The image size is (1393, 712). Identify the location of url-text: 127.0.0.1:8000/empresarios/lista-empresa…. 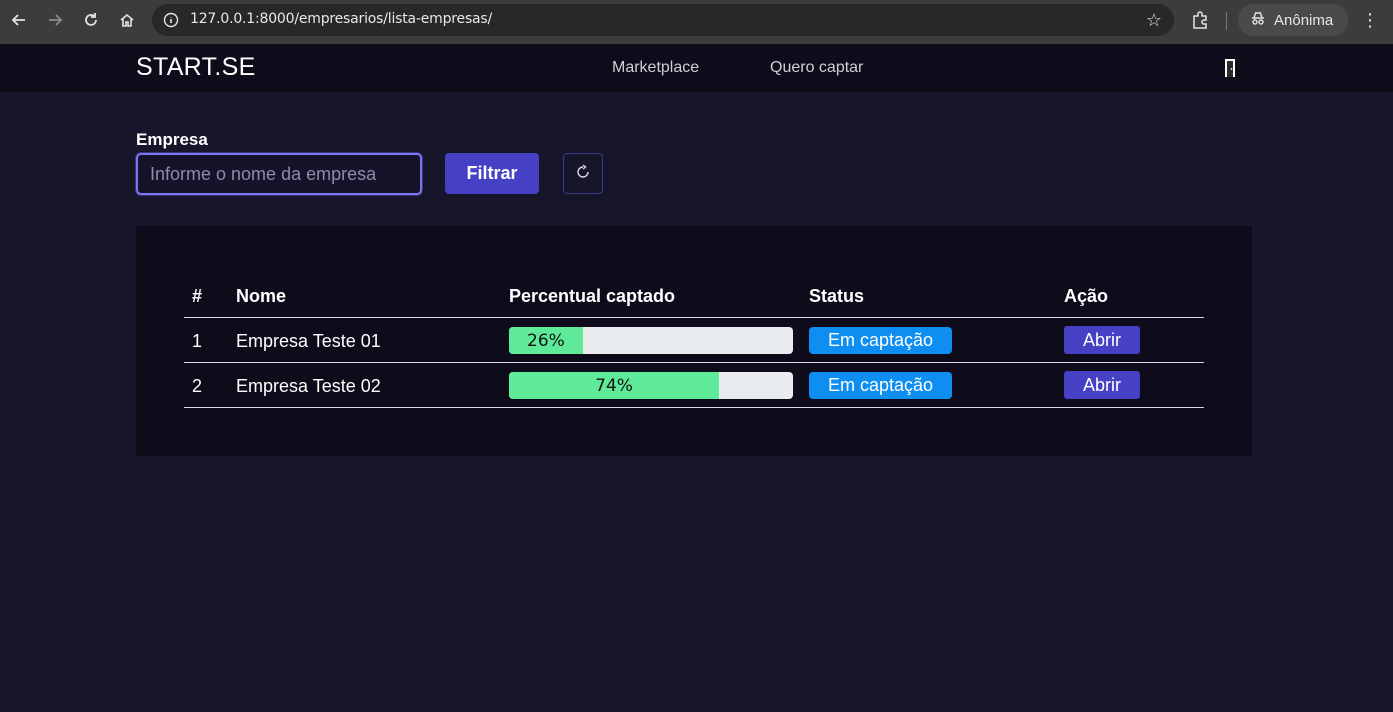
(341, 19).